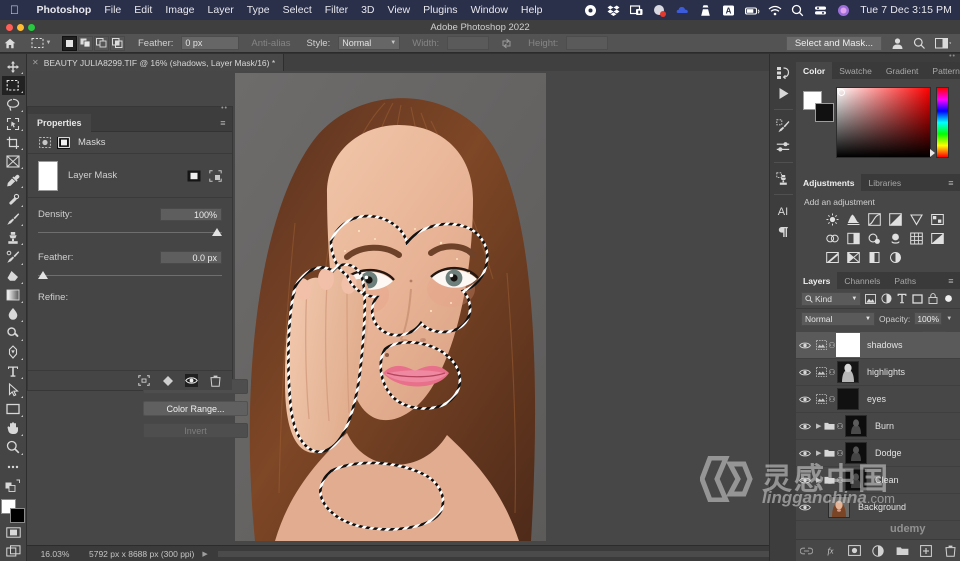 Image resolution: width=960 pixels, height=561 pixels. I want to click on frame-tool, so click(13, 161).